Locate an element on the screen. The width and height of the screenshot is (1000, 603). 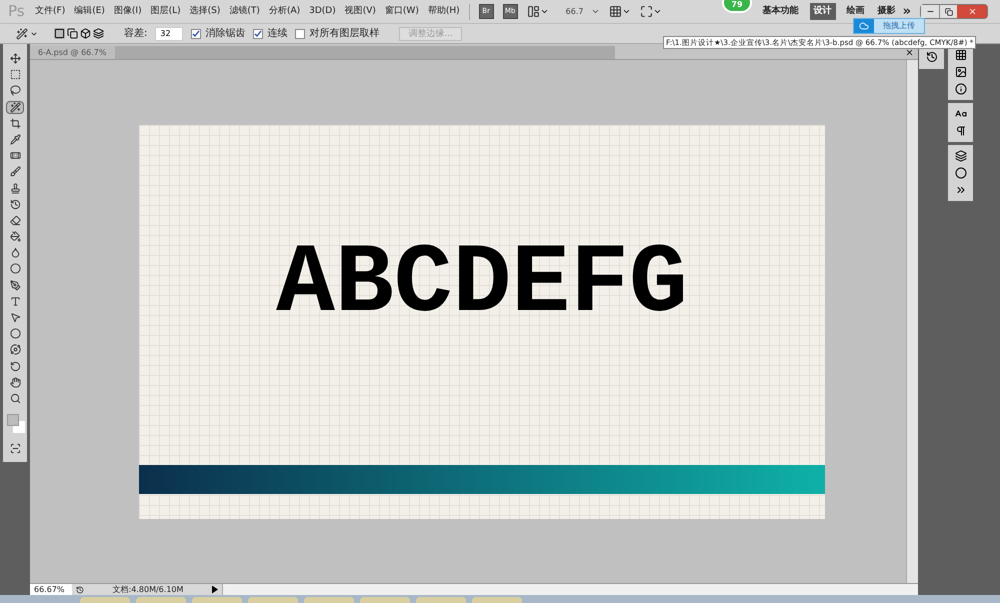
tolerance-label: 容差: is located at coordinates (136, 33).